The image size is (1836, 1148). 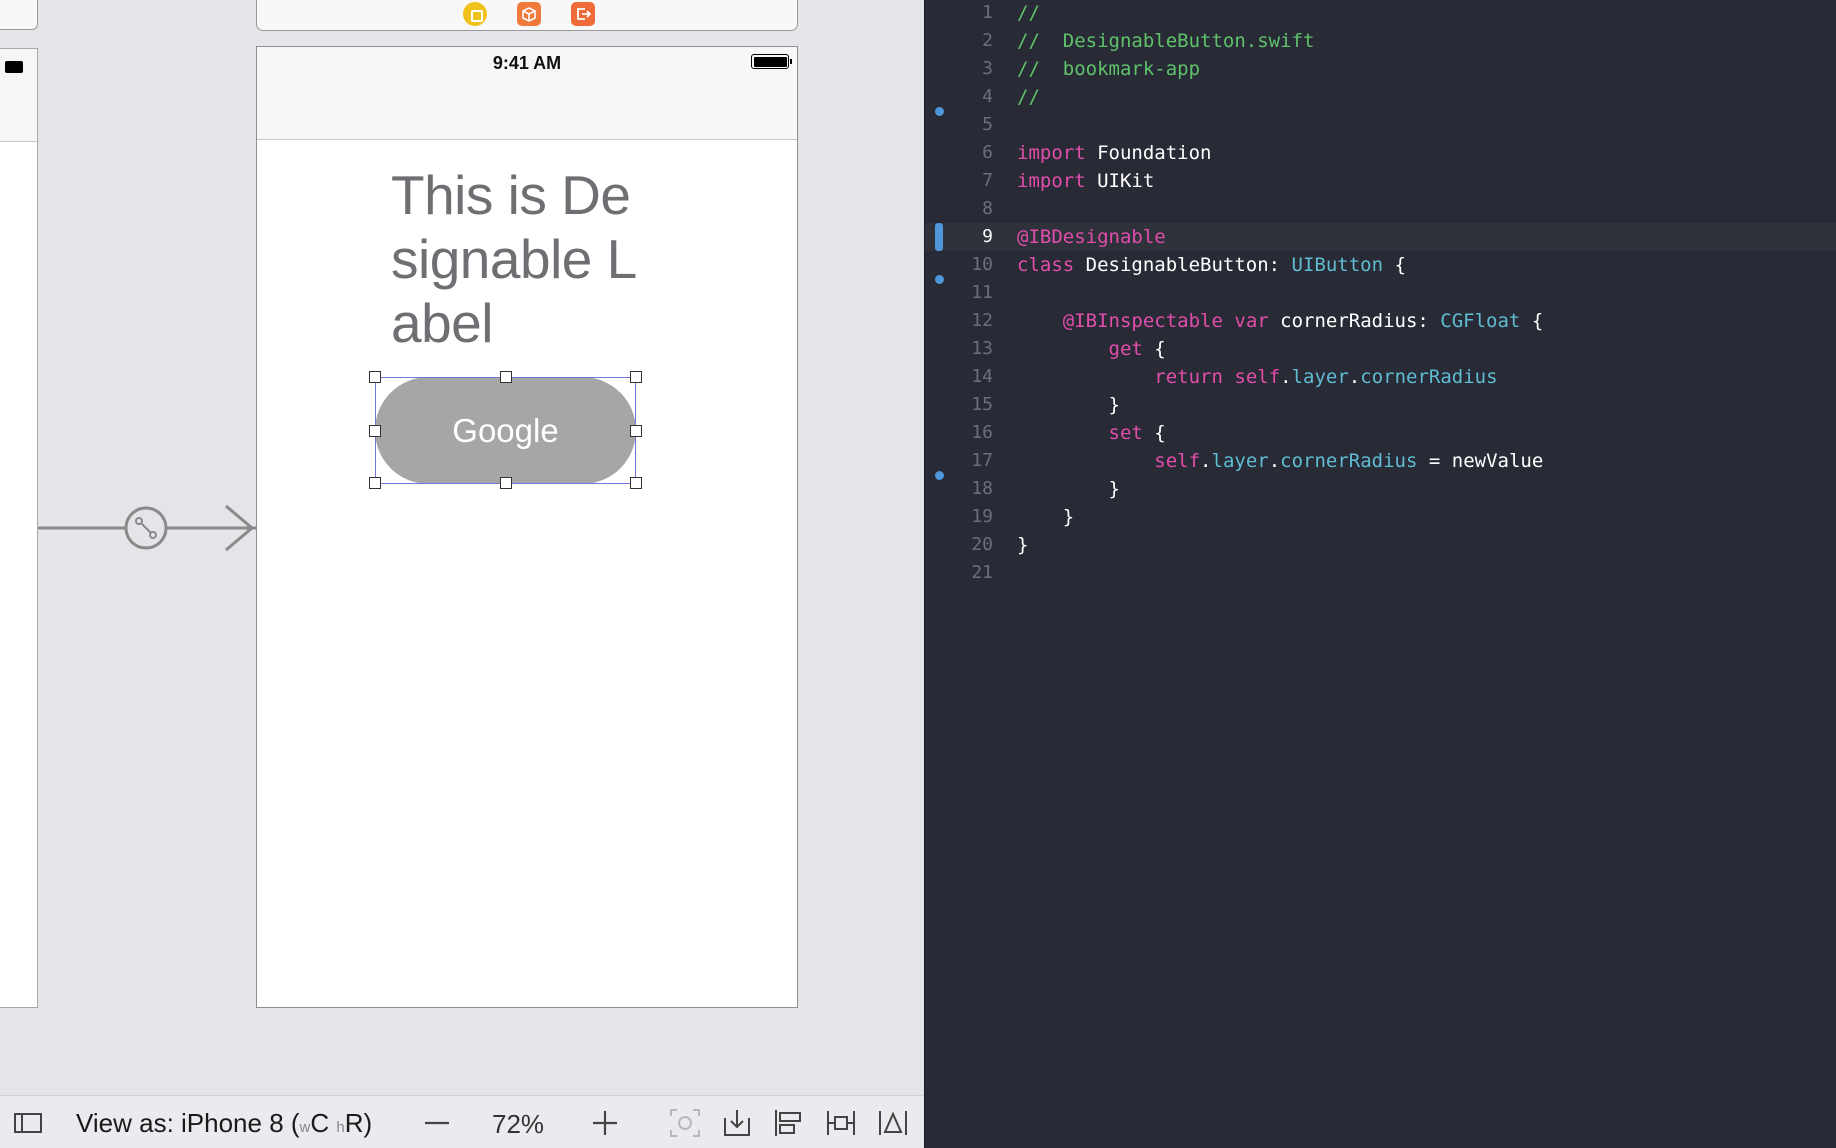 What do you see at coordinates (19, 15) in the screenshot?
I see `previous-scene-dock` at bounding box center [19, 15].